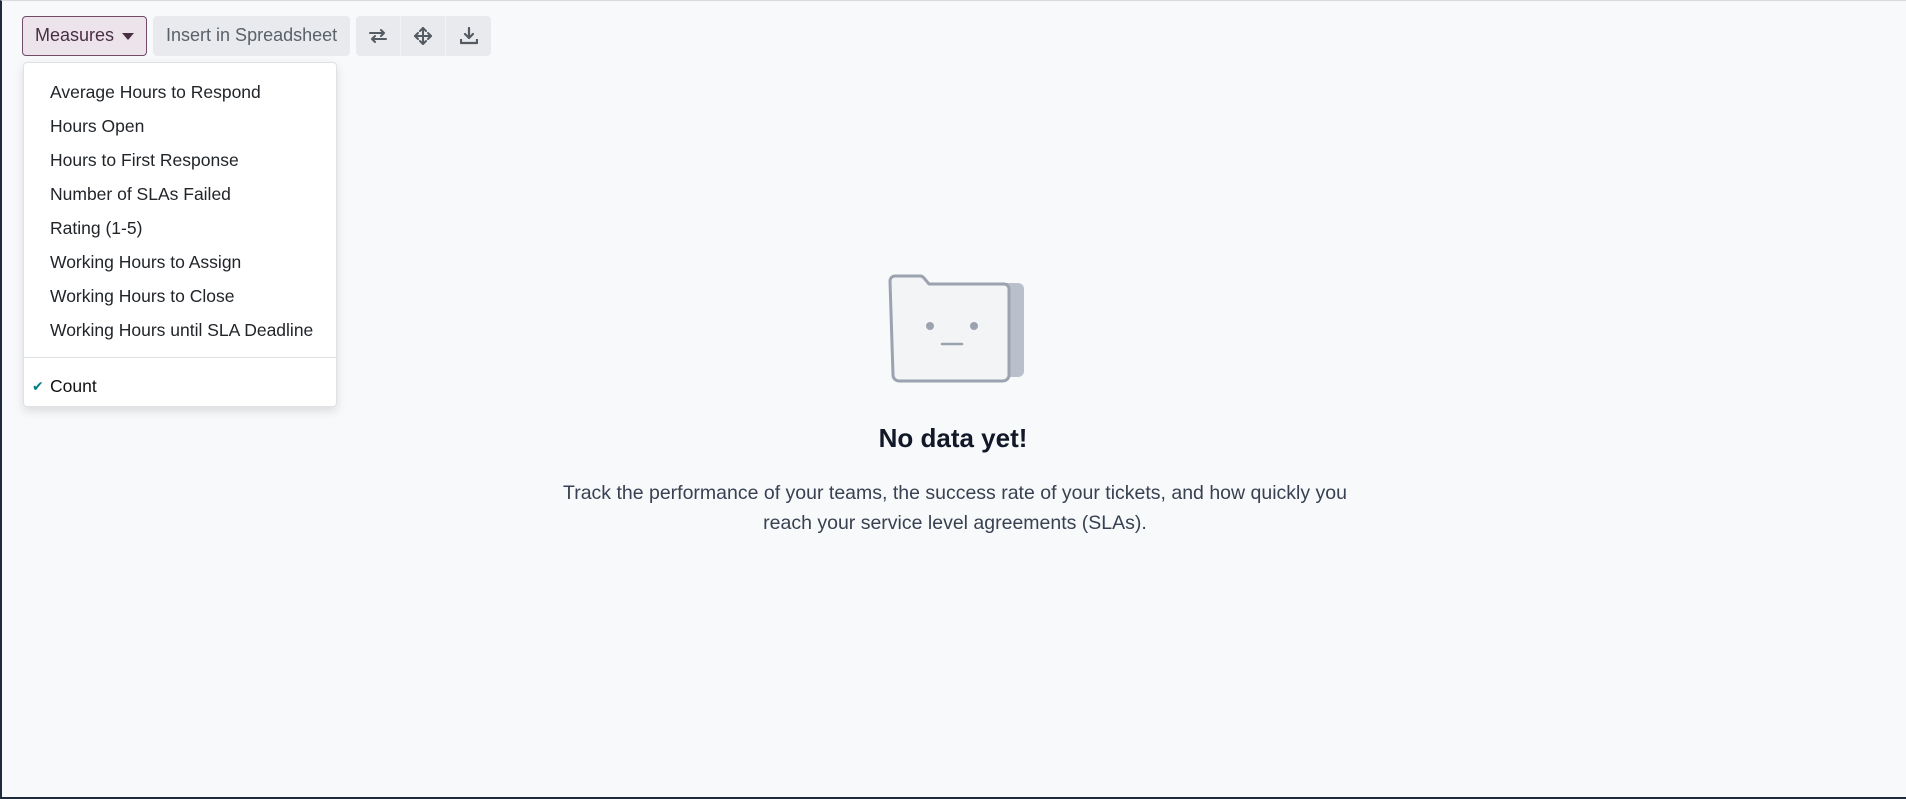  What do you see at coordinates (180, 228) in the screenshot?
I see `measure-item-rating: Rating (1-5)` at bounding box center [180, 228].